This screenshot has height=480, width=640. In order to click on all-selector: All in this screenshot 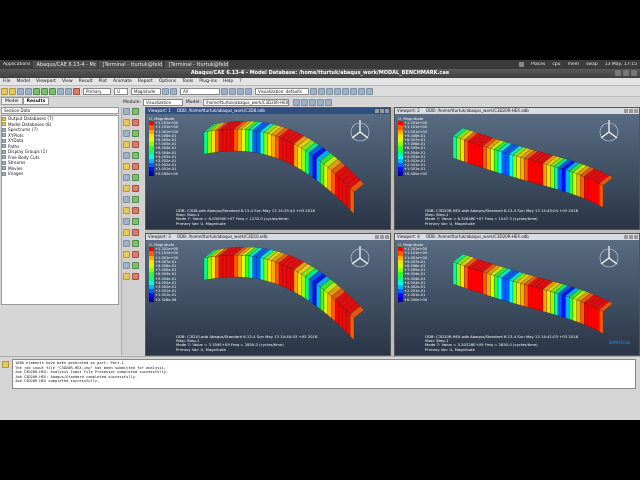, I will do `click(200, 91)`.